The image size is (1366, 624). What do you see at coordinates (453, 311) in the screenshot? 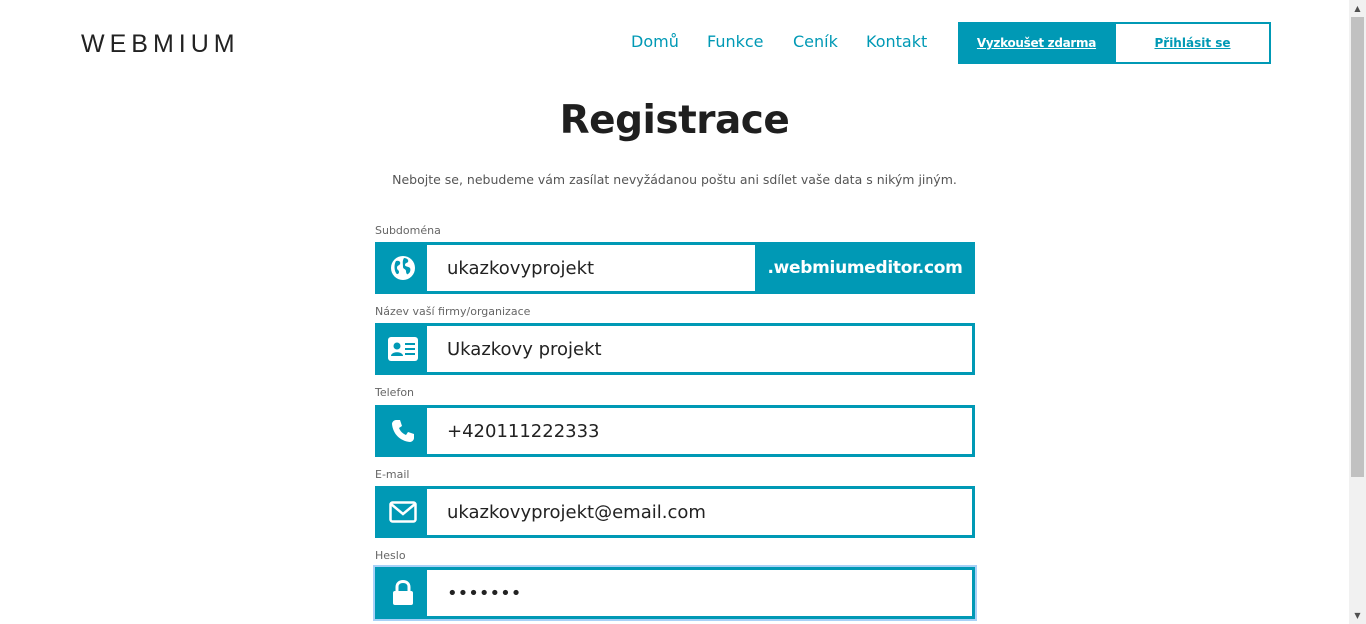
I see `company-label: Název vaší firmy/organizace` at bounding box center [453, 311].